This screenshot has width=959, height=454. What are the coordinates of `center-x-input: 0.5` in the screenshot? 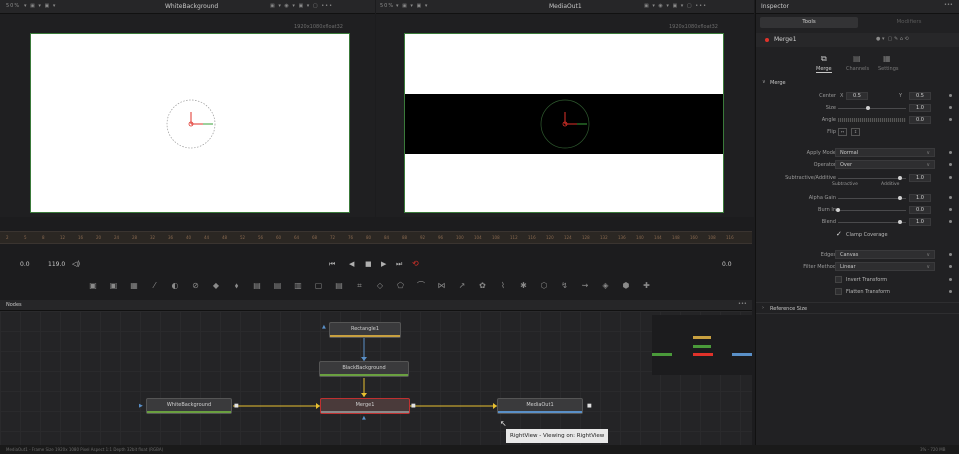 It's located at (857, 96).